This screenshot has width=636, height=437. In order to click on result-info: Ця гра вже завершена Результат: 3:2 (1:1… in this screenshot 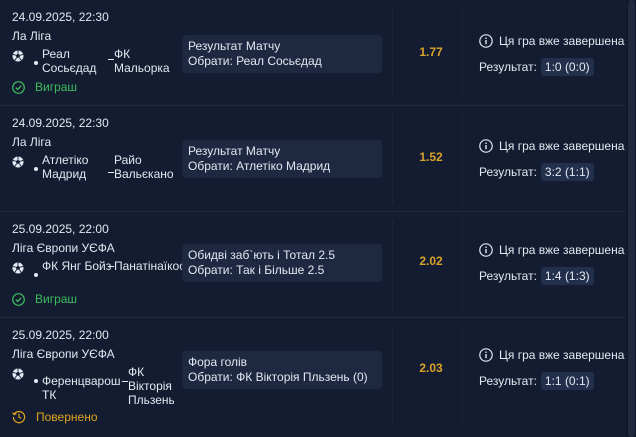, I will do `click(554, 160)`.